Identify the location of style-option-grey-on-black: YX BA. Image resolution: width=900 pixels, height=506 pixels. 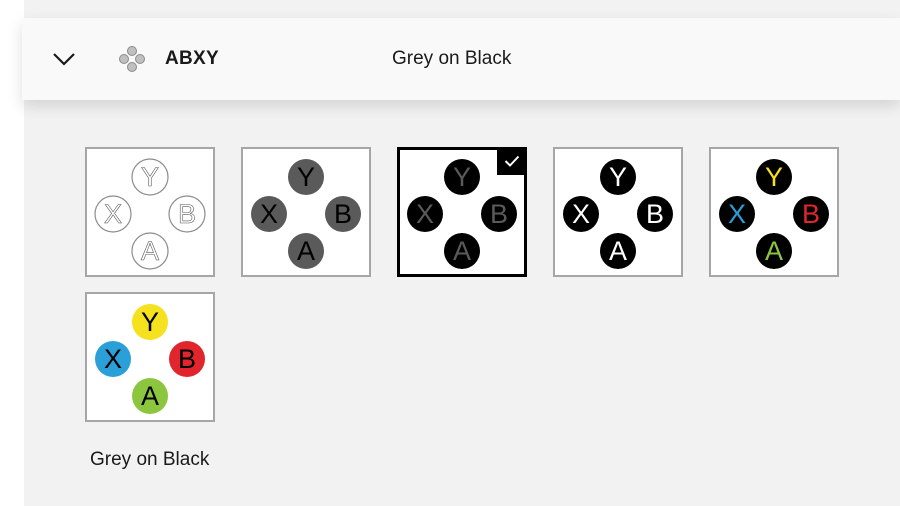
(462, 212).